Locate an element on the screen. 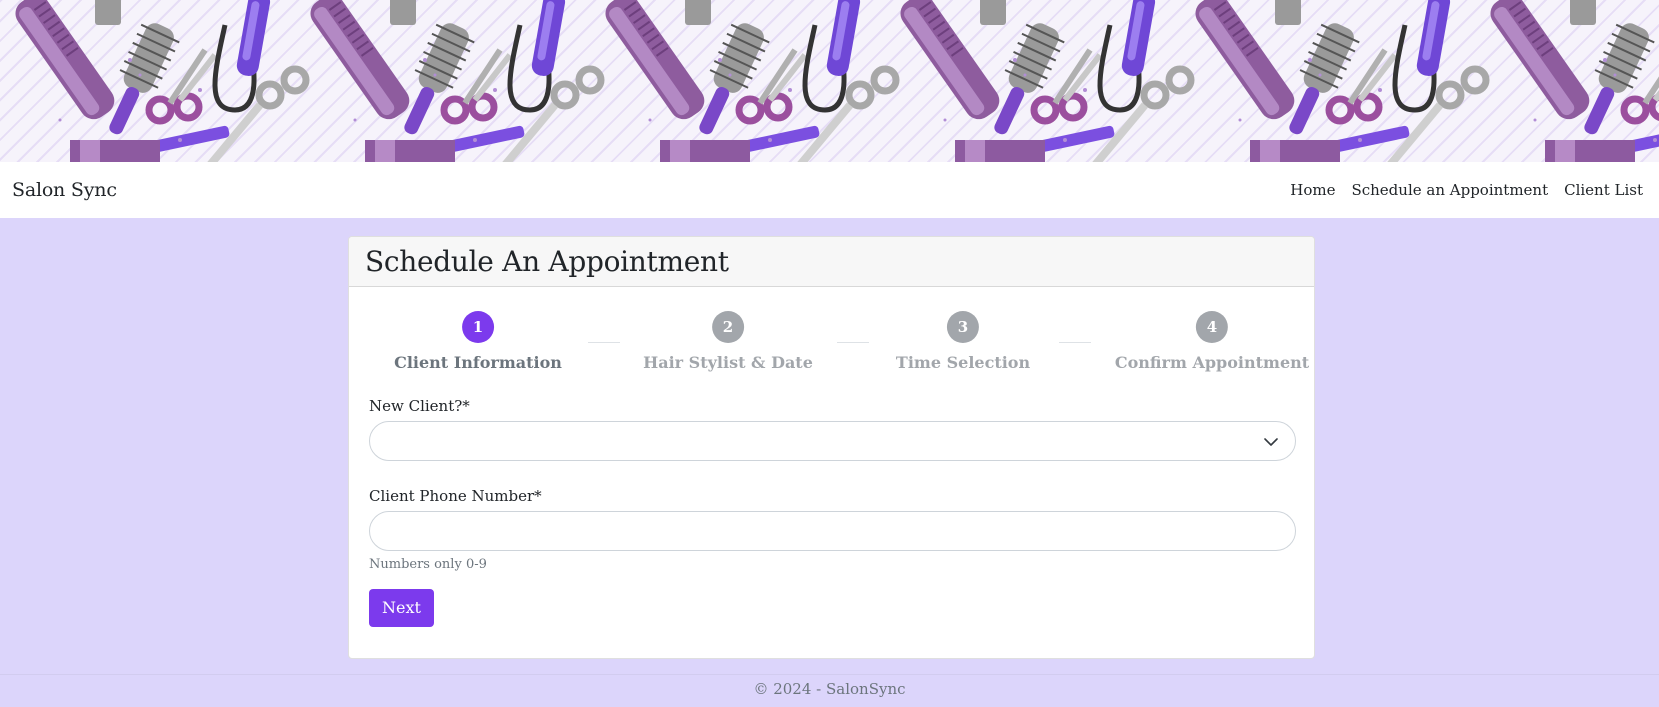  step-label: Confirm Appointment is located at coordinates (1212, 362).